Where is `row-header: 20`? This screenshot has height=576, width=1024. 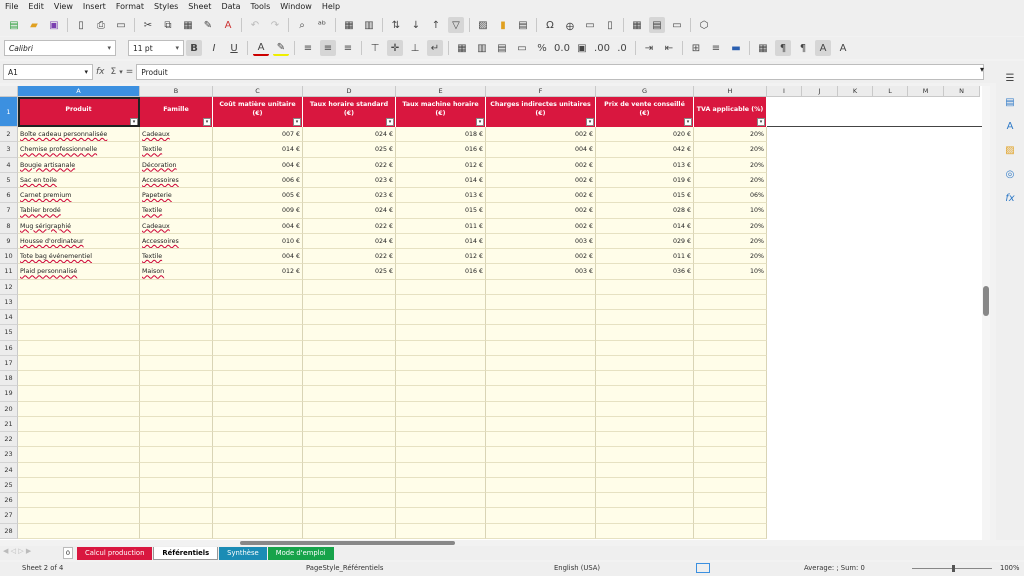 row-header: 20 is located at coordinates (9, 409).